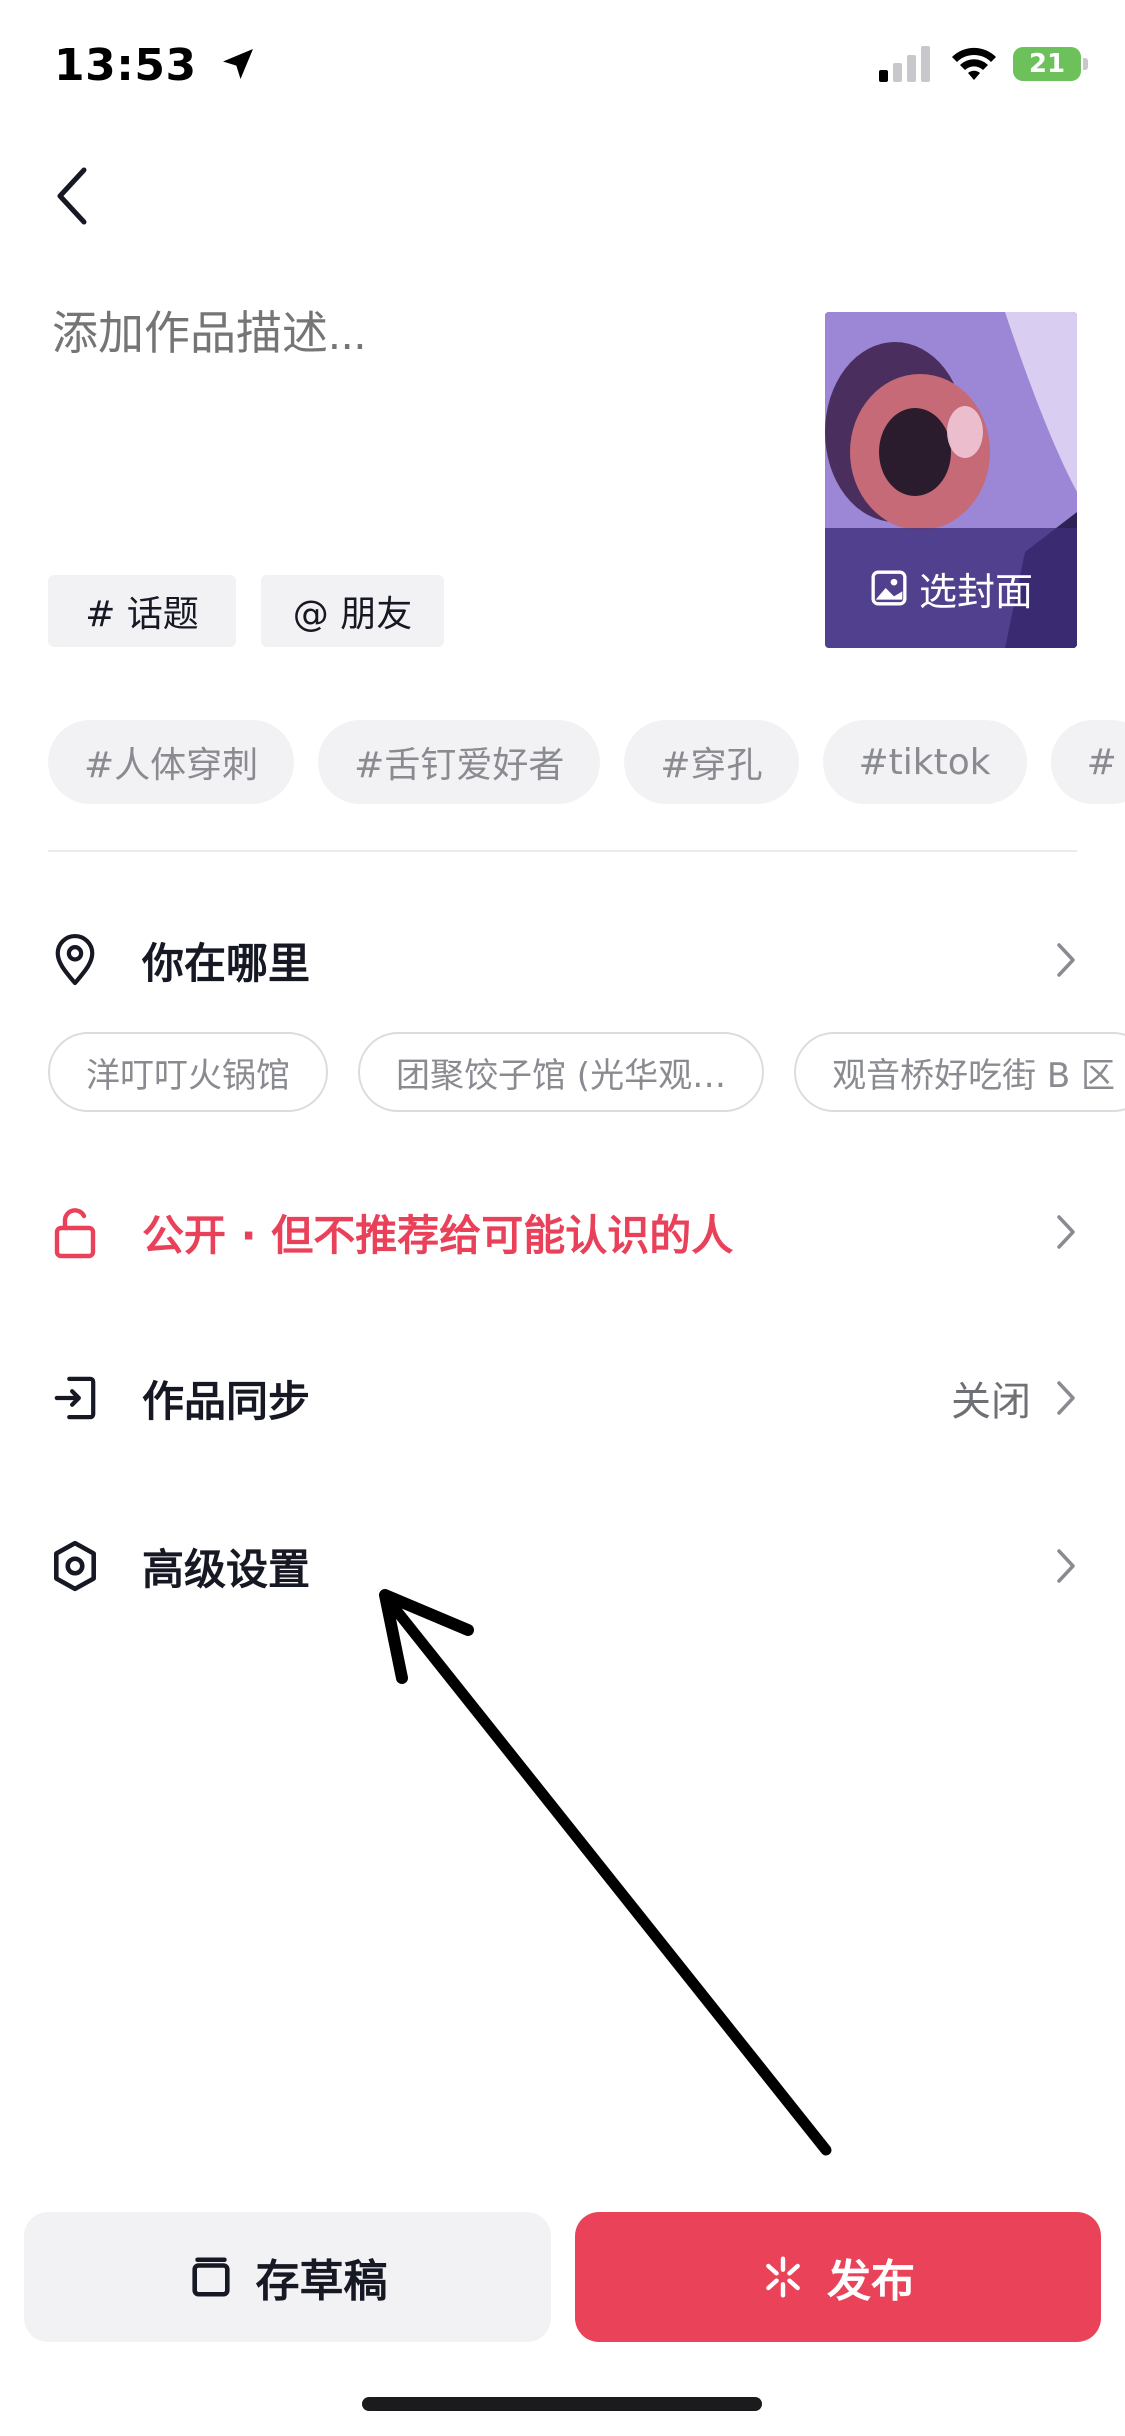  What do you see at coordinates (125, 65) in the screenshot?
I see `status-time-text: 13:53` at bounding box center [125, 65].